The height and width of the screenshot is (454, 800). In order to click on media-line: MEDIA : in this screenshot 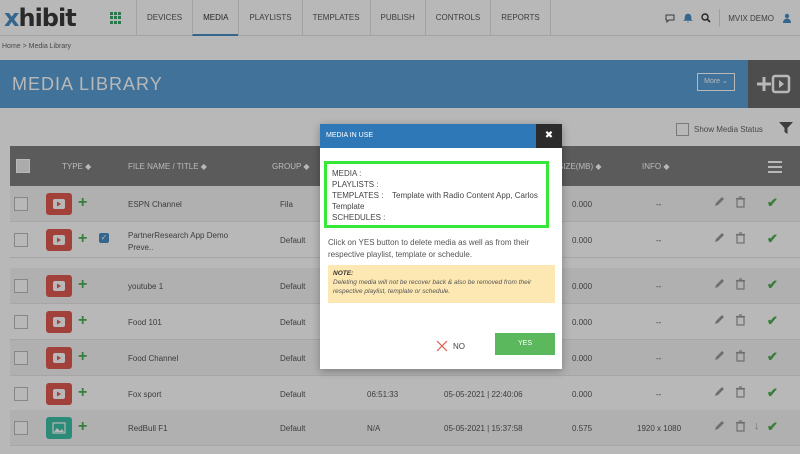, I will do `click(347, 173)`.